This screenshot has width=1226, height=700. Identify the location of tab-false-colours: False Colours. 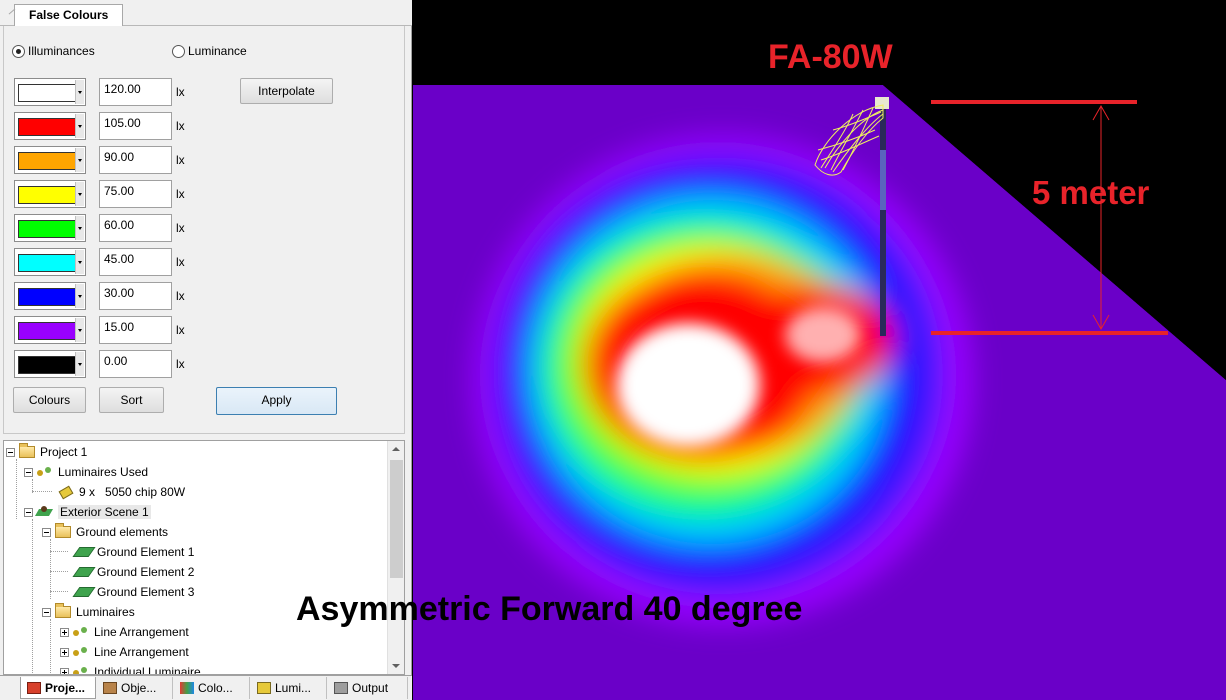
(69, 15).